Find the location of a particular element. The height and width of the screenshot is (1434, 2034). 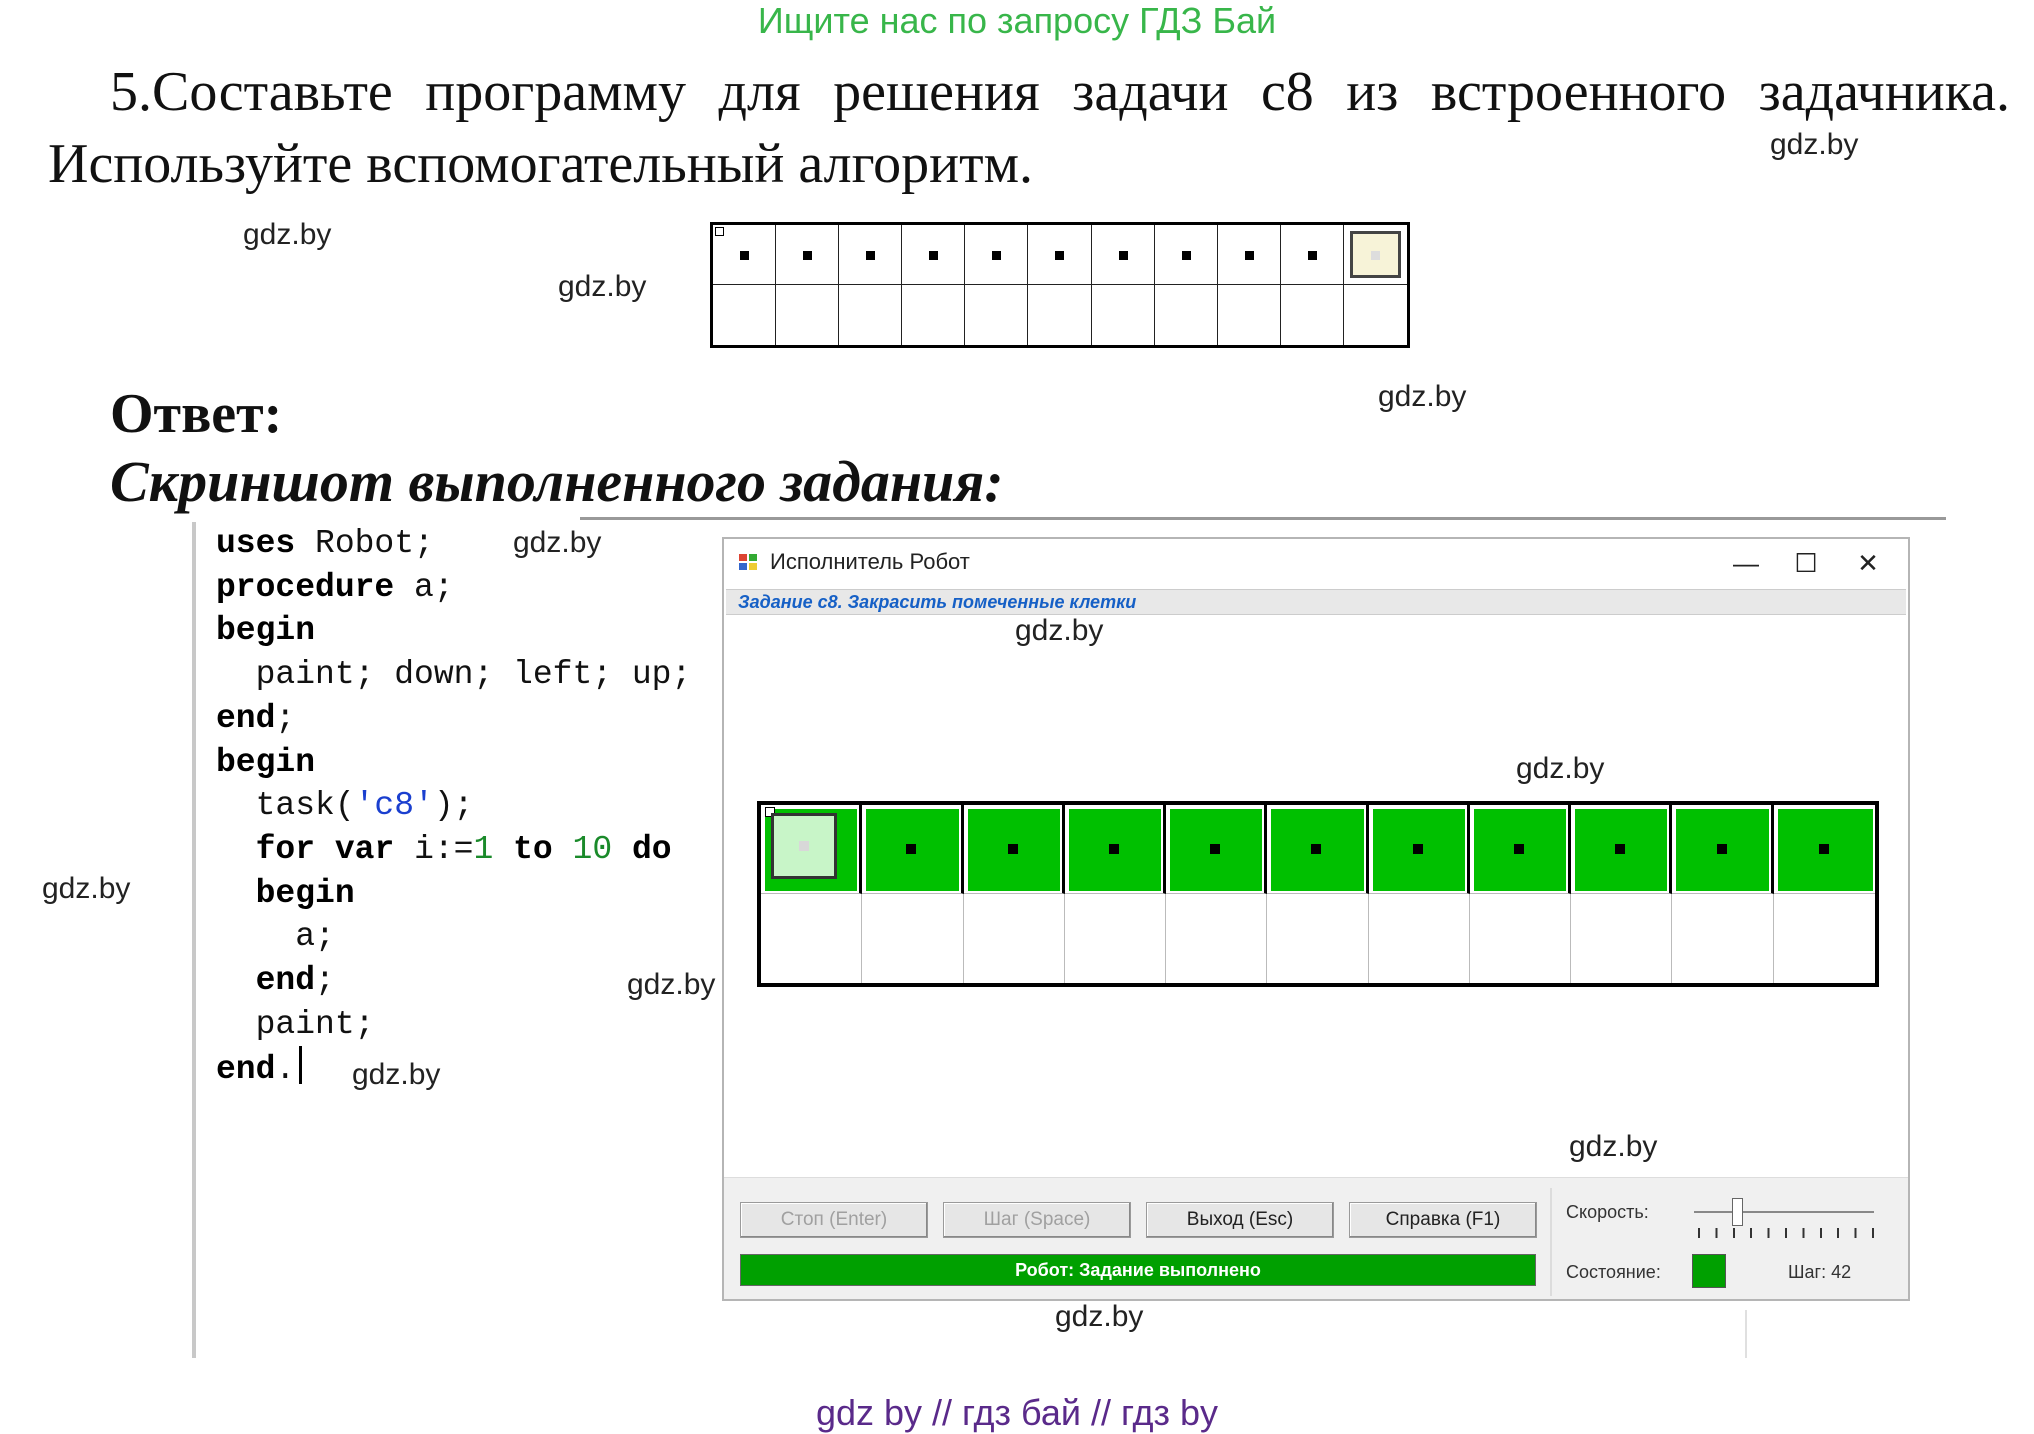

task-field-preview is located at coordinates (1060, 285).